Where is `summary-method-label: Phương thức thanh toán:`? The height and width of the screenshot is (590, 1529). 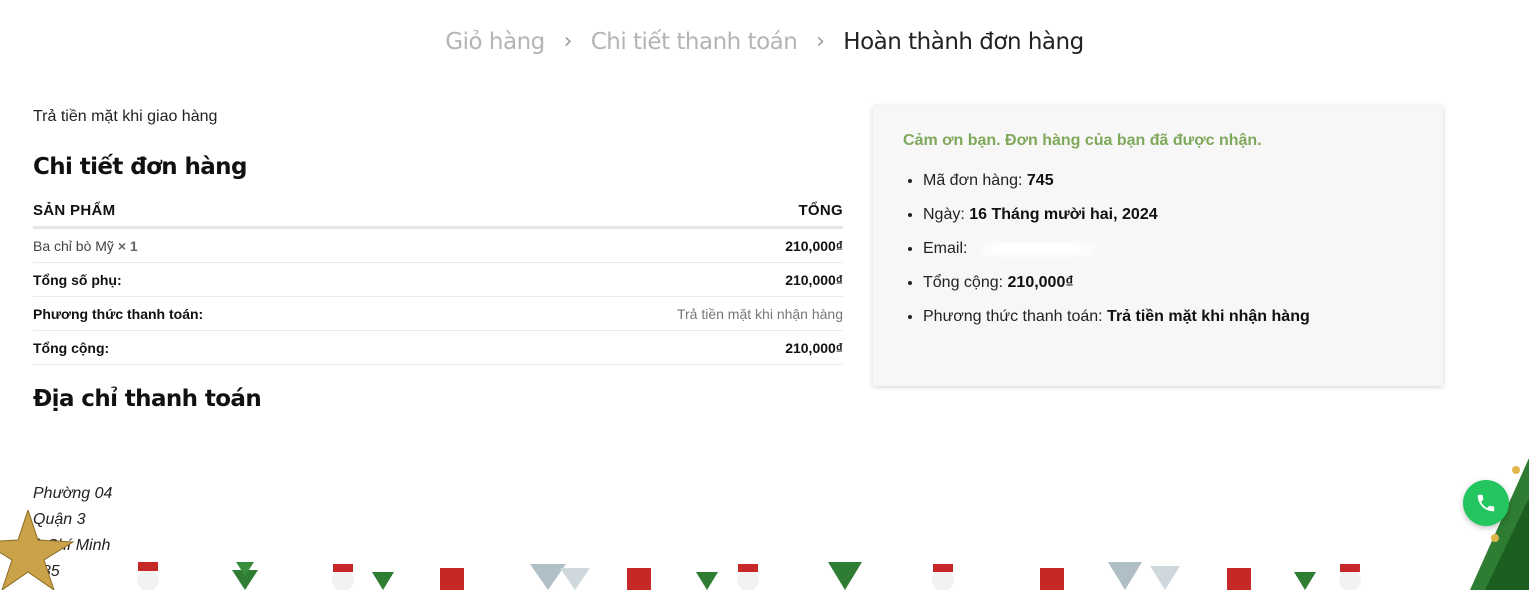
summary-method-label: Phương thức thanh toán: is located at coordinates (1013, 316).